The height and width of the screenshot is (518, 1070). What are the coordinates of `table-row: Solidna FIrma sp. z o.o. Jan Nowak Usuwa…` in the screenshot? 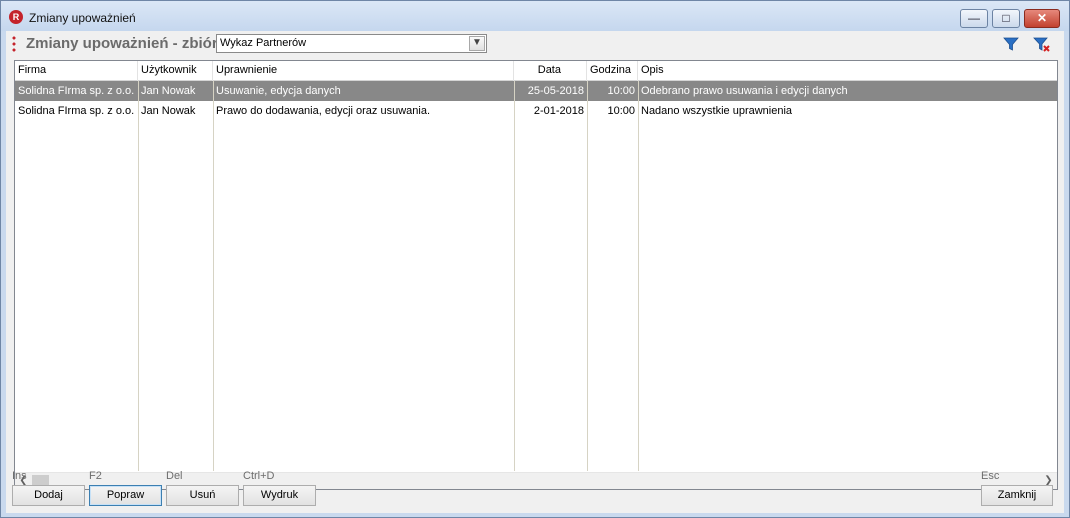 It's located at (536, 91).